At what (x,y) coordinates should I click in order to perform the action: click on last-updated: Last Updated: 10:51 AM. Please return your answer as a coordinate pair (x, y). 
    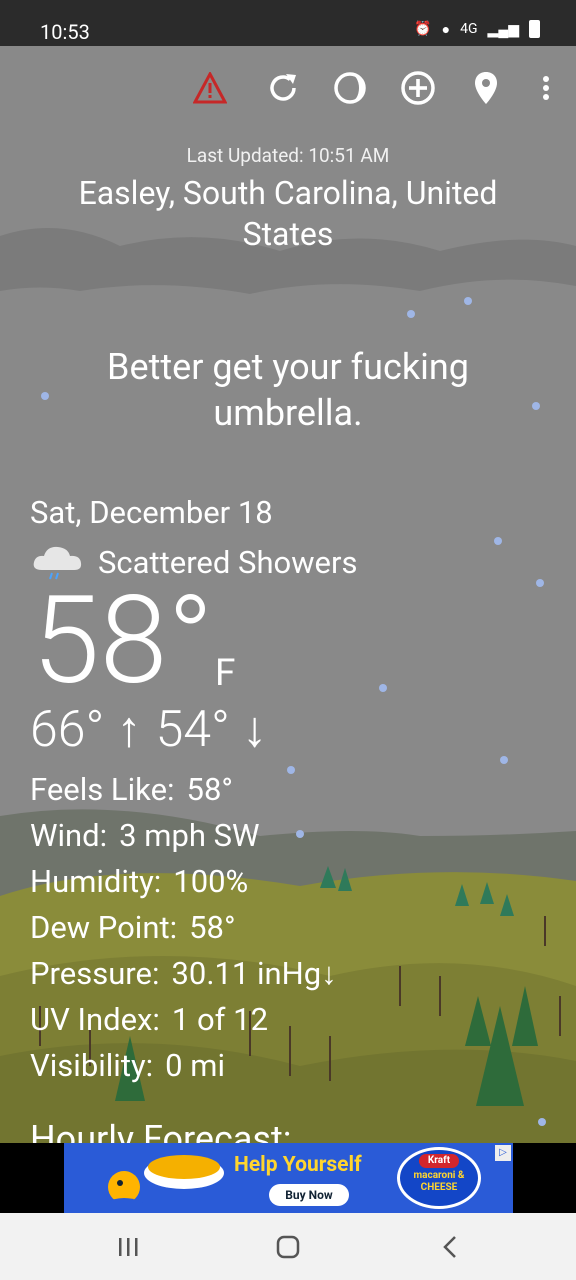
    Looking at the image, I should click on (288, 155).